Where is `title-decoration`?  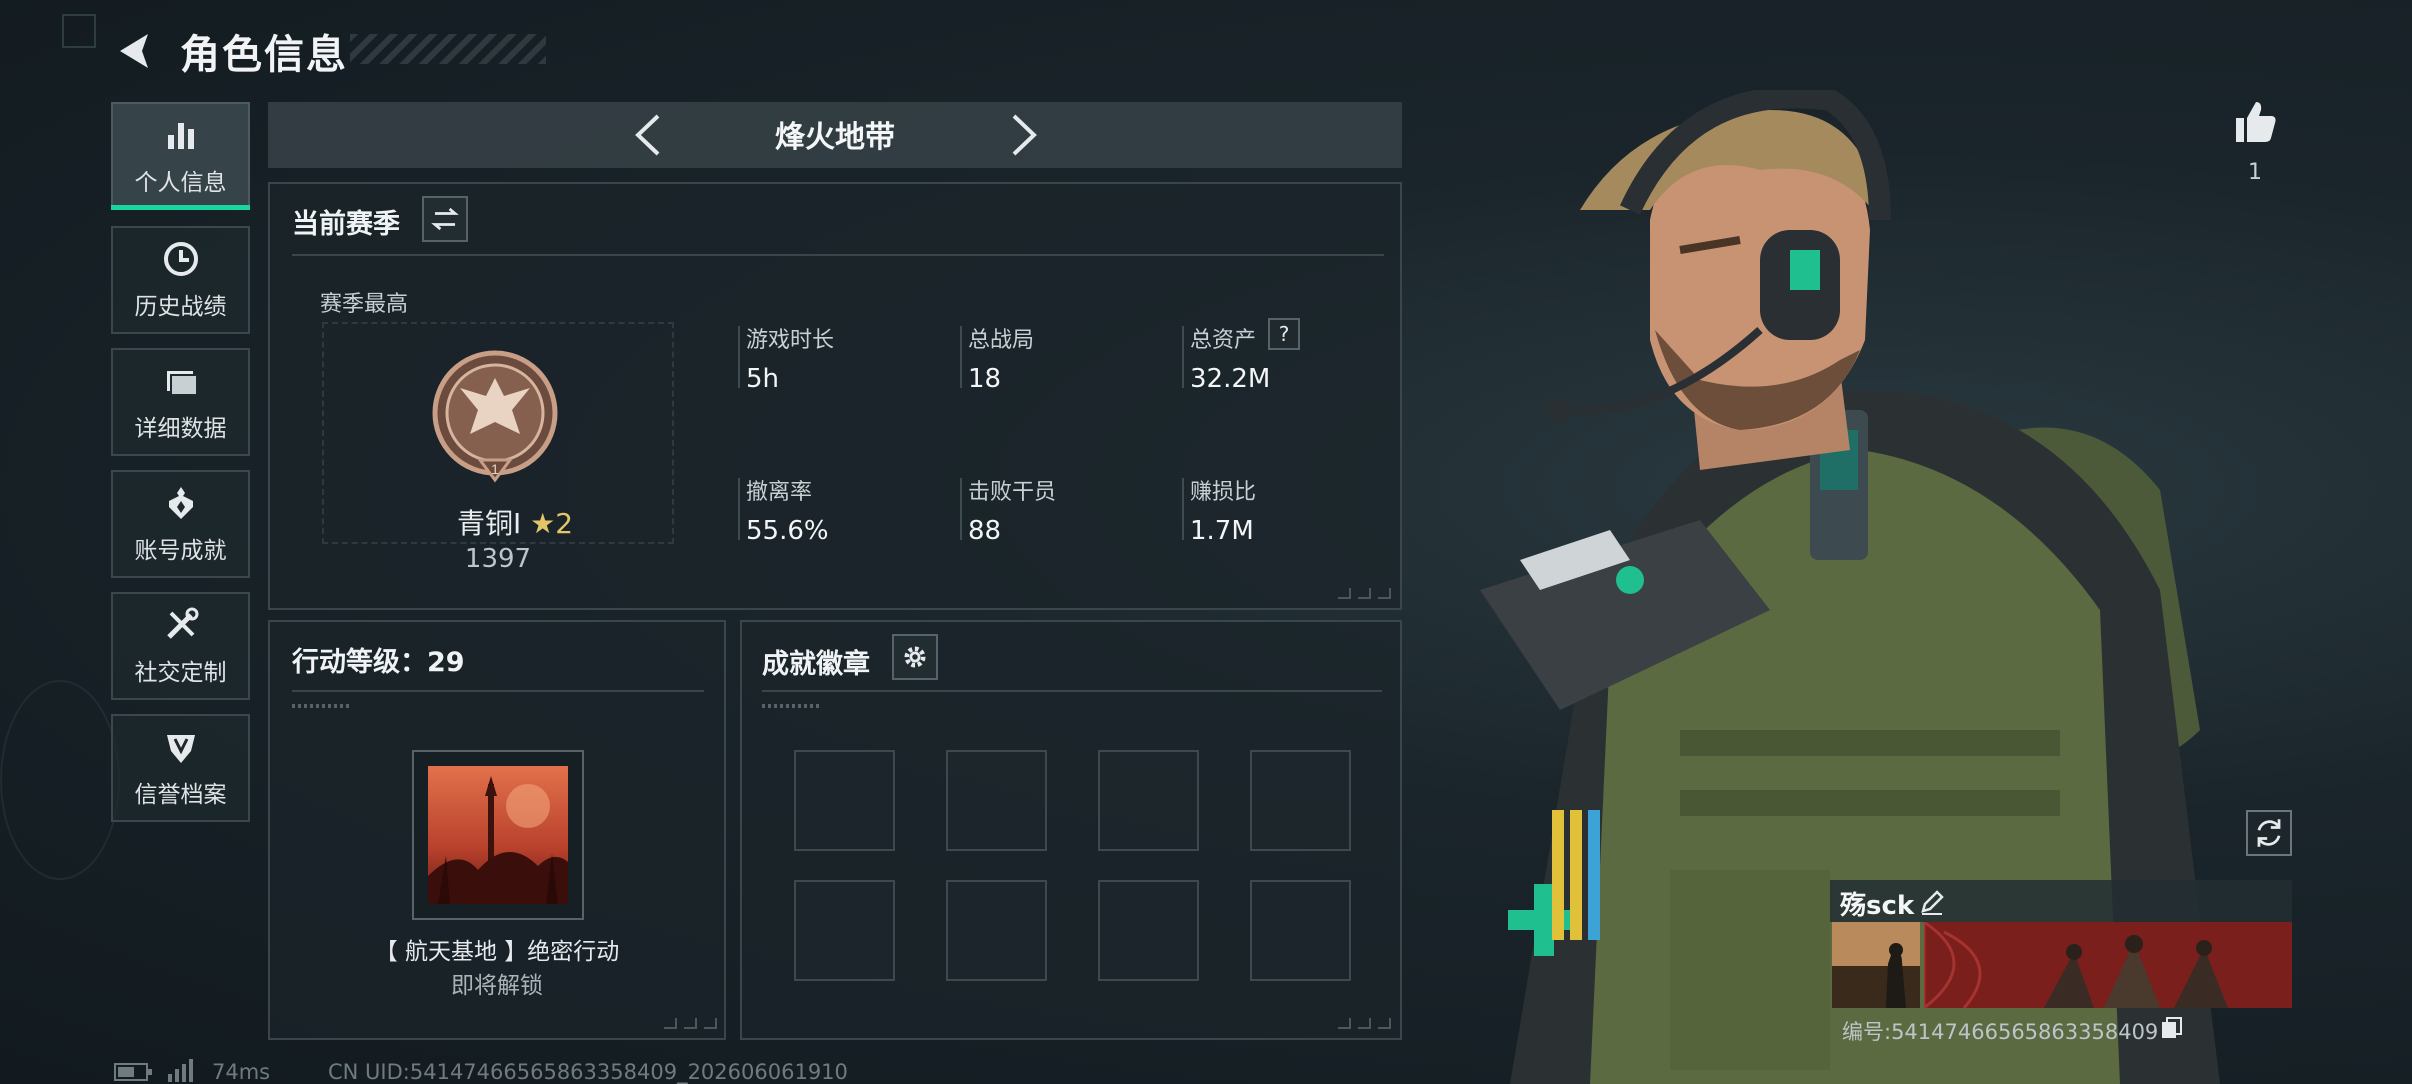 title-decoration is located at coordinates (448, 49).